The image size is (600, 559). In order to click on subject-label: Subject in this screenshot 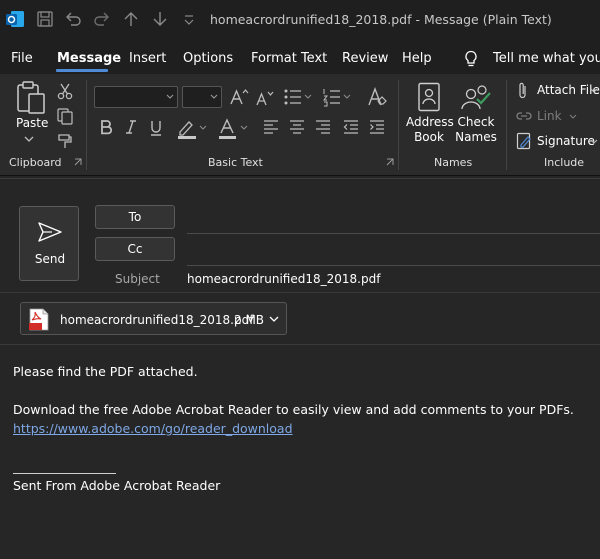, I will do `click(137, 279)`.